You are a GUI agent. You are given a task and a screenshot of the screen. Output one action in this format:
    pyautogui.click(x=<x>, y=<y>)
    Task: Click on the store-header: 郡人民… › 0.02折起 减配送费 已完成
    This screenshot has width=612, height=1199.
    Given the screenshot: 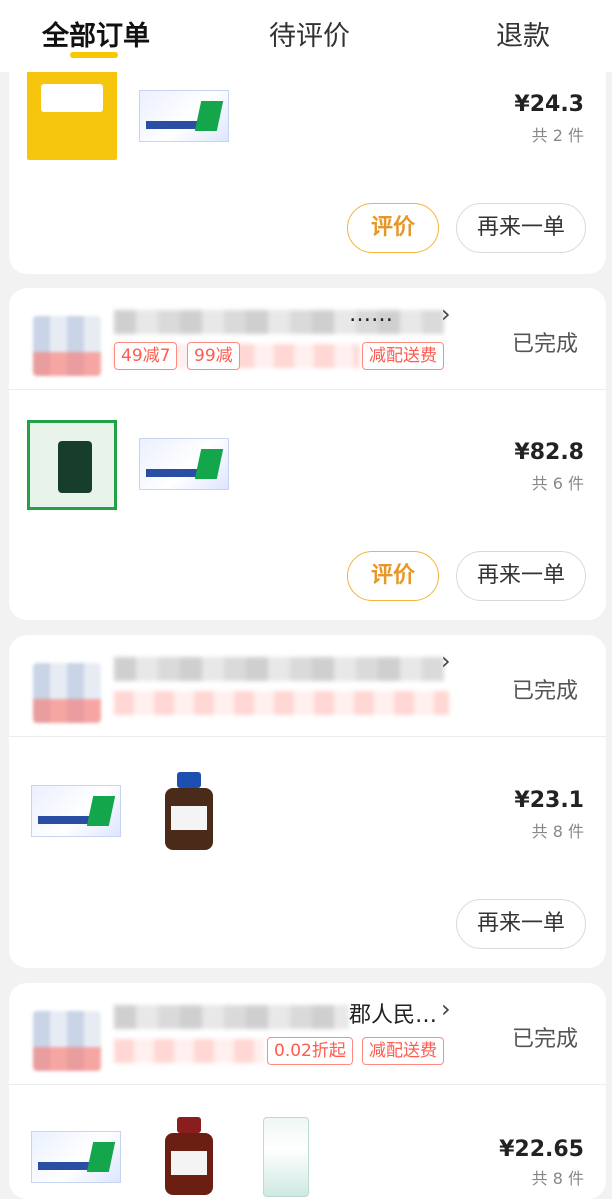 What is the action you would take?
    pyautogui.click(x=307, y=1034)
    